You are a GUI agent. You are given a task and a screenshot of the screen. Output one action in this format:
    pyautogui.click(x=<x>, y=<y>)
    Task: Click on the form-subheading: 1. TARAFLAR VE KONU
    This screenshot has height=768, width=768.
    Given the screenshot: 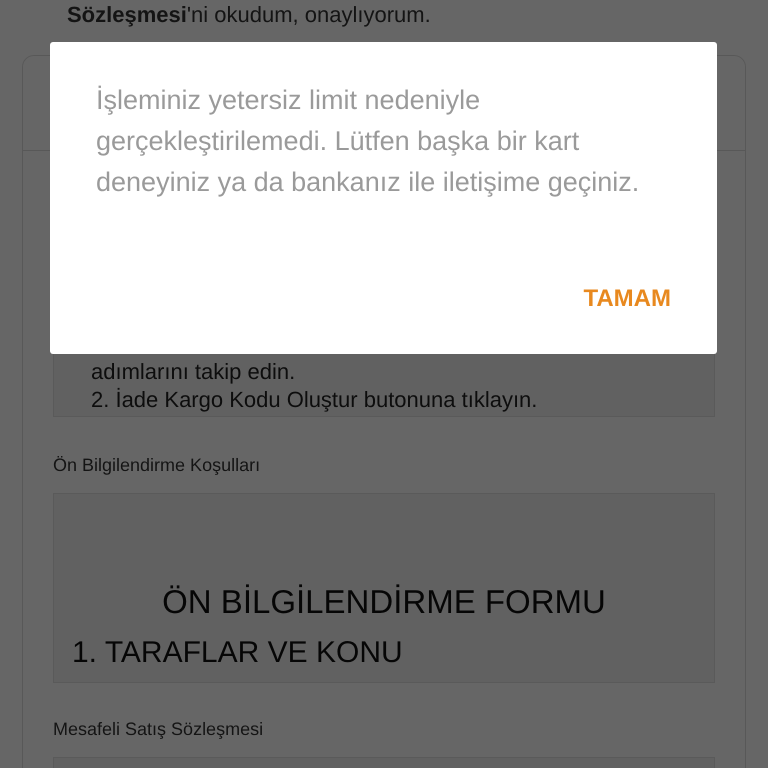 What is the action you would take?
    pyautogui.click(x=238, y=653)
    